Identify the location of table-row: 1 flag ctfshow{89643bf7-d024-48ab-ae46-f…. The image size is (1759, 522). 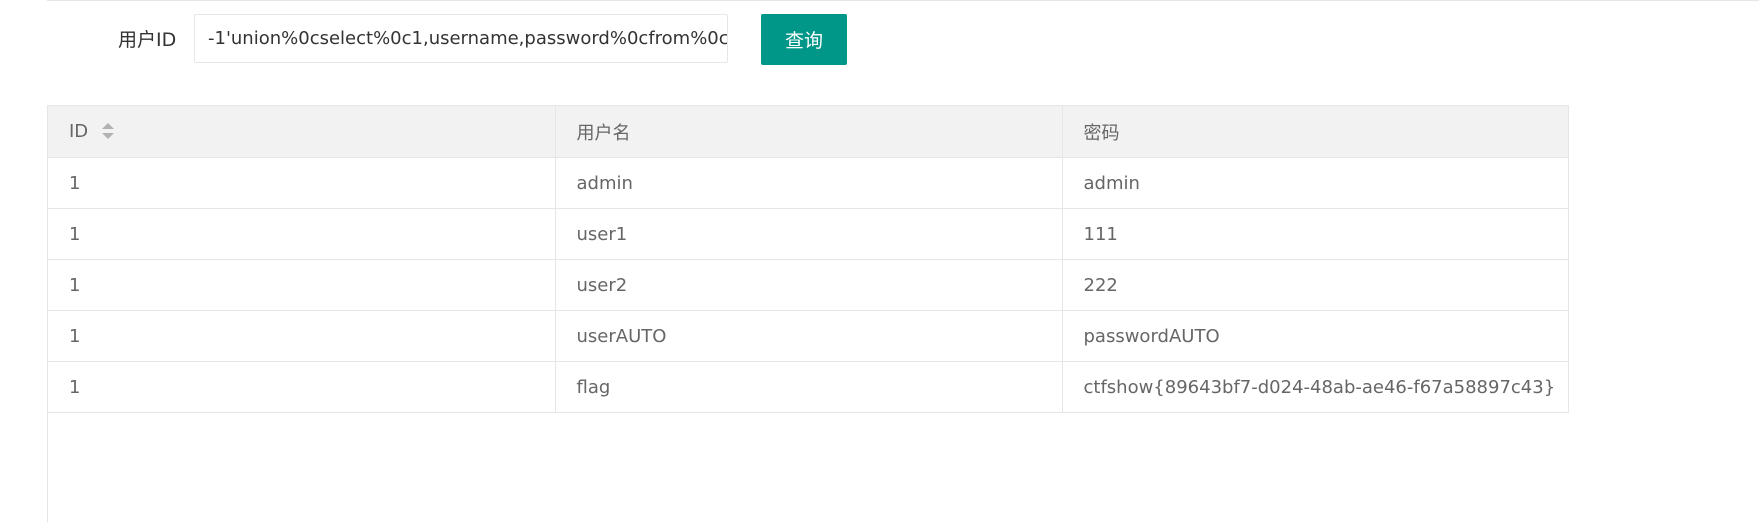
(808, 387).